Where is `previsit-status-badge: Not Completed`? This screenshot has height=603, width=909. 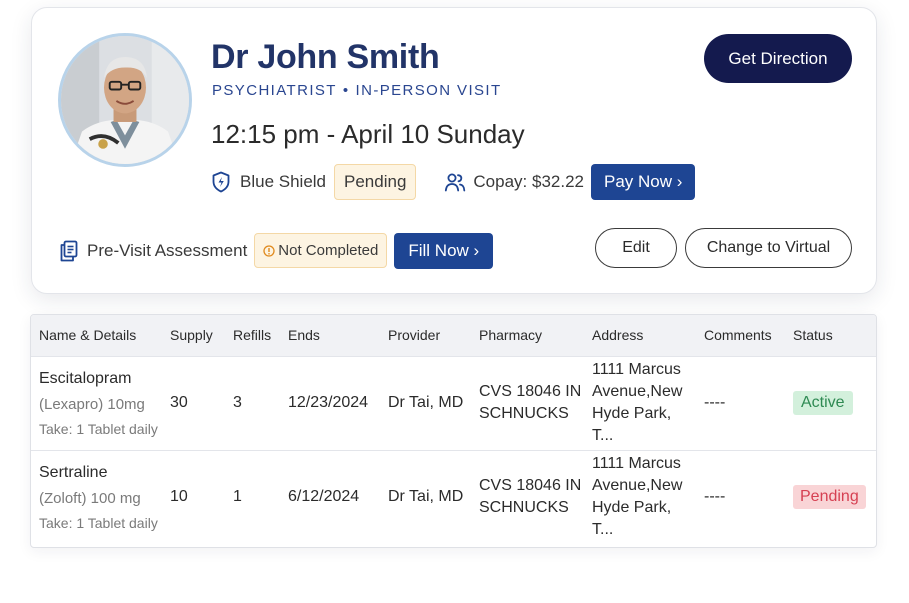
previsit-status-badge: Not Completed is located at coordinates (321, 250).